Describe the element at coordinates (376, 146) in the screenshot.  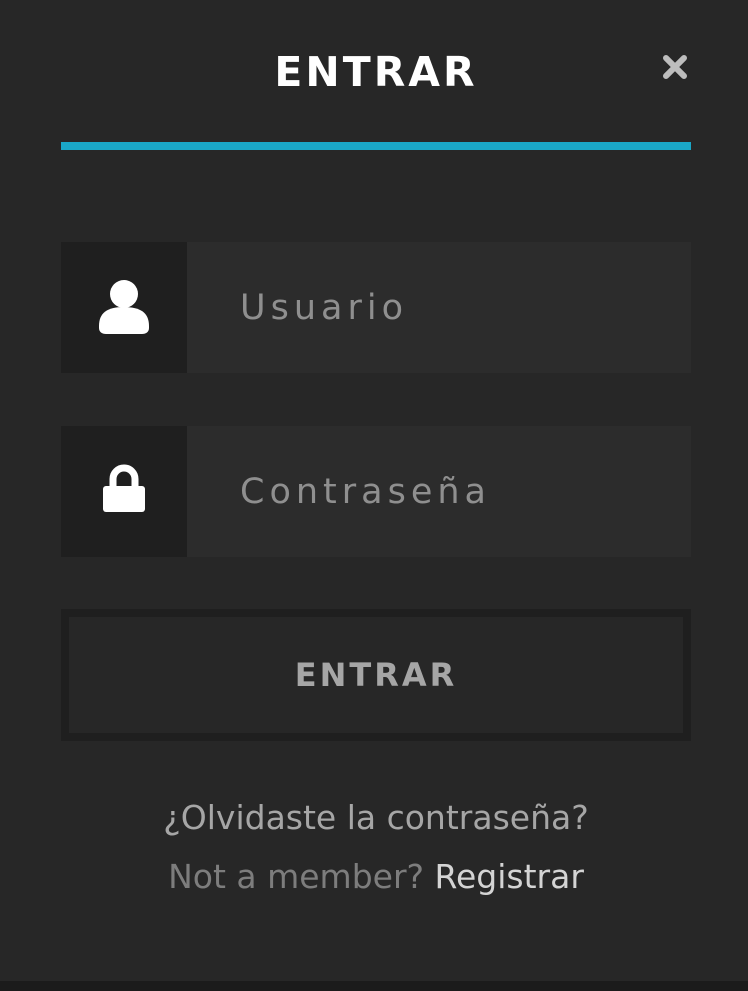
I see `title-accent-bar` at that location.